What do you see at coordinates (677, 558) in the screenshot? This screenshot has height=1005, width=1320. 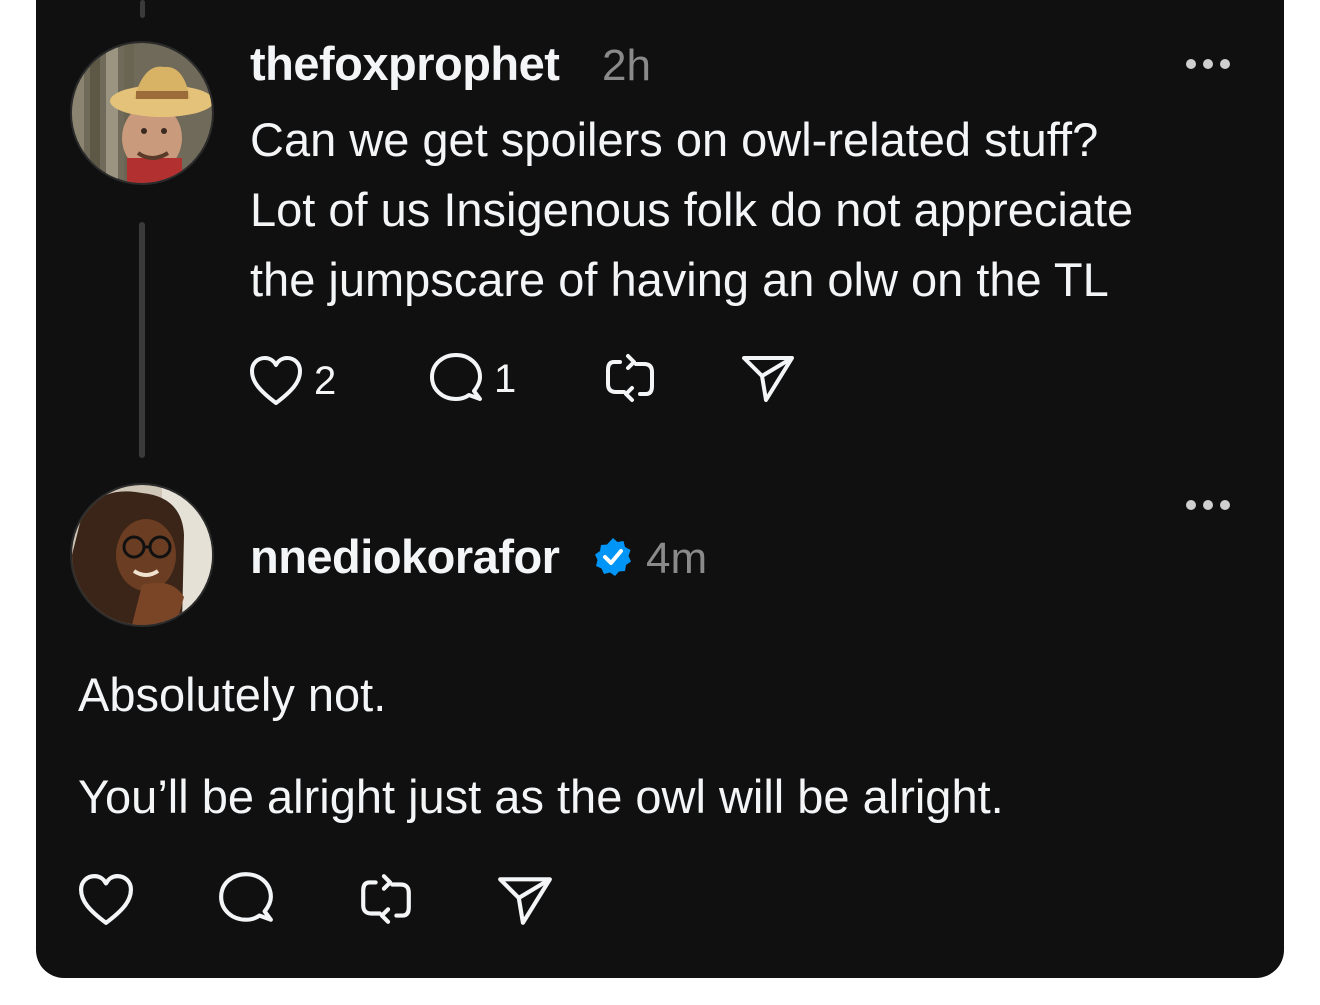 I see `post2-timestamp: 4m` at bounding box center [677, 558].